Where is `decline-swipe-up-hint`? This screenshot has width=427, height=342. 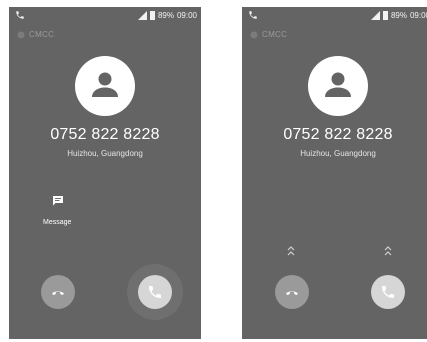 decline-swipe-up-hint is located at coordinates (291, 251).